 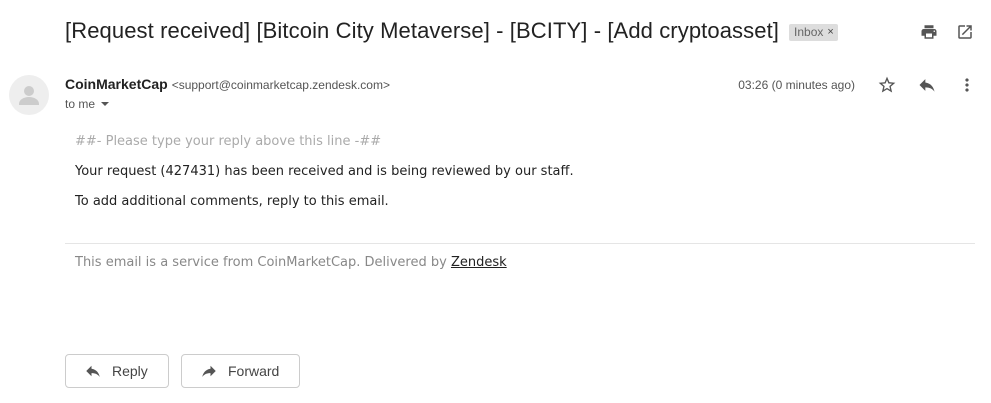 I want to click on message-time: 03:26 (0 minutes ago), so click(x=796, y=85).